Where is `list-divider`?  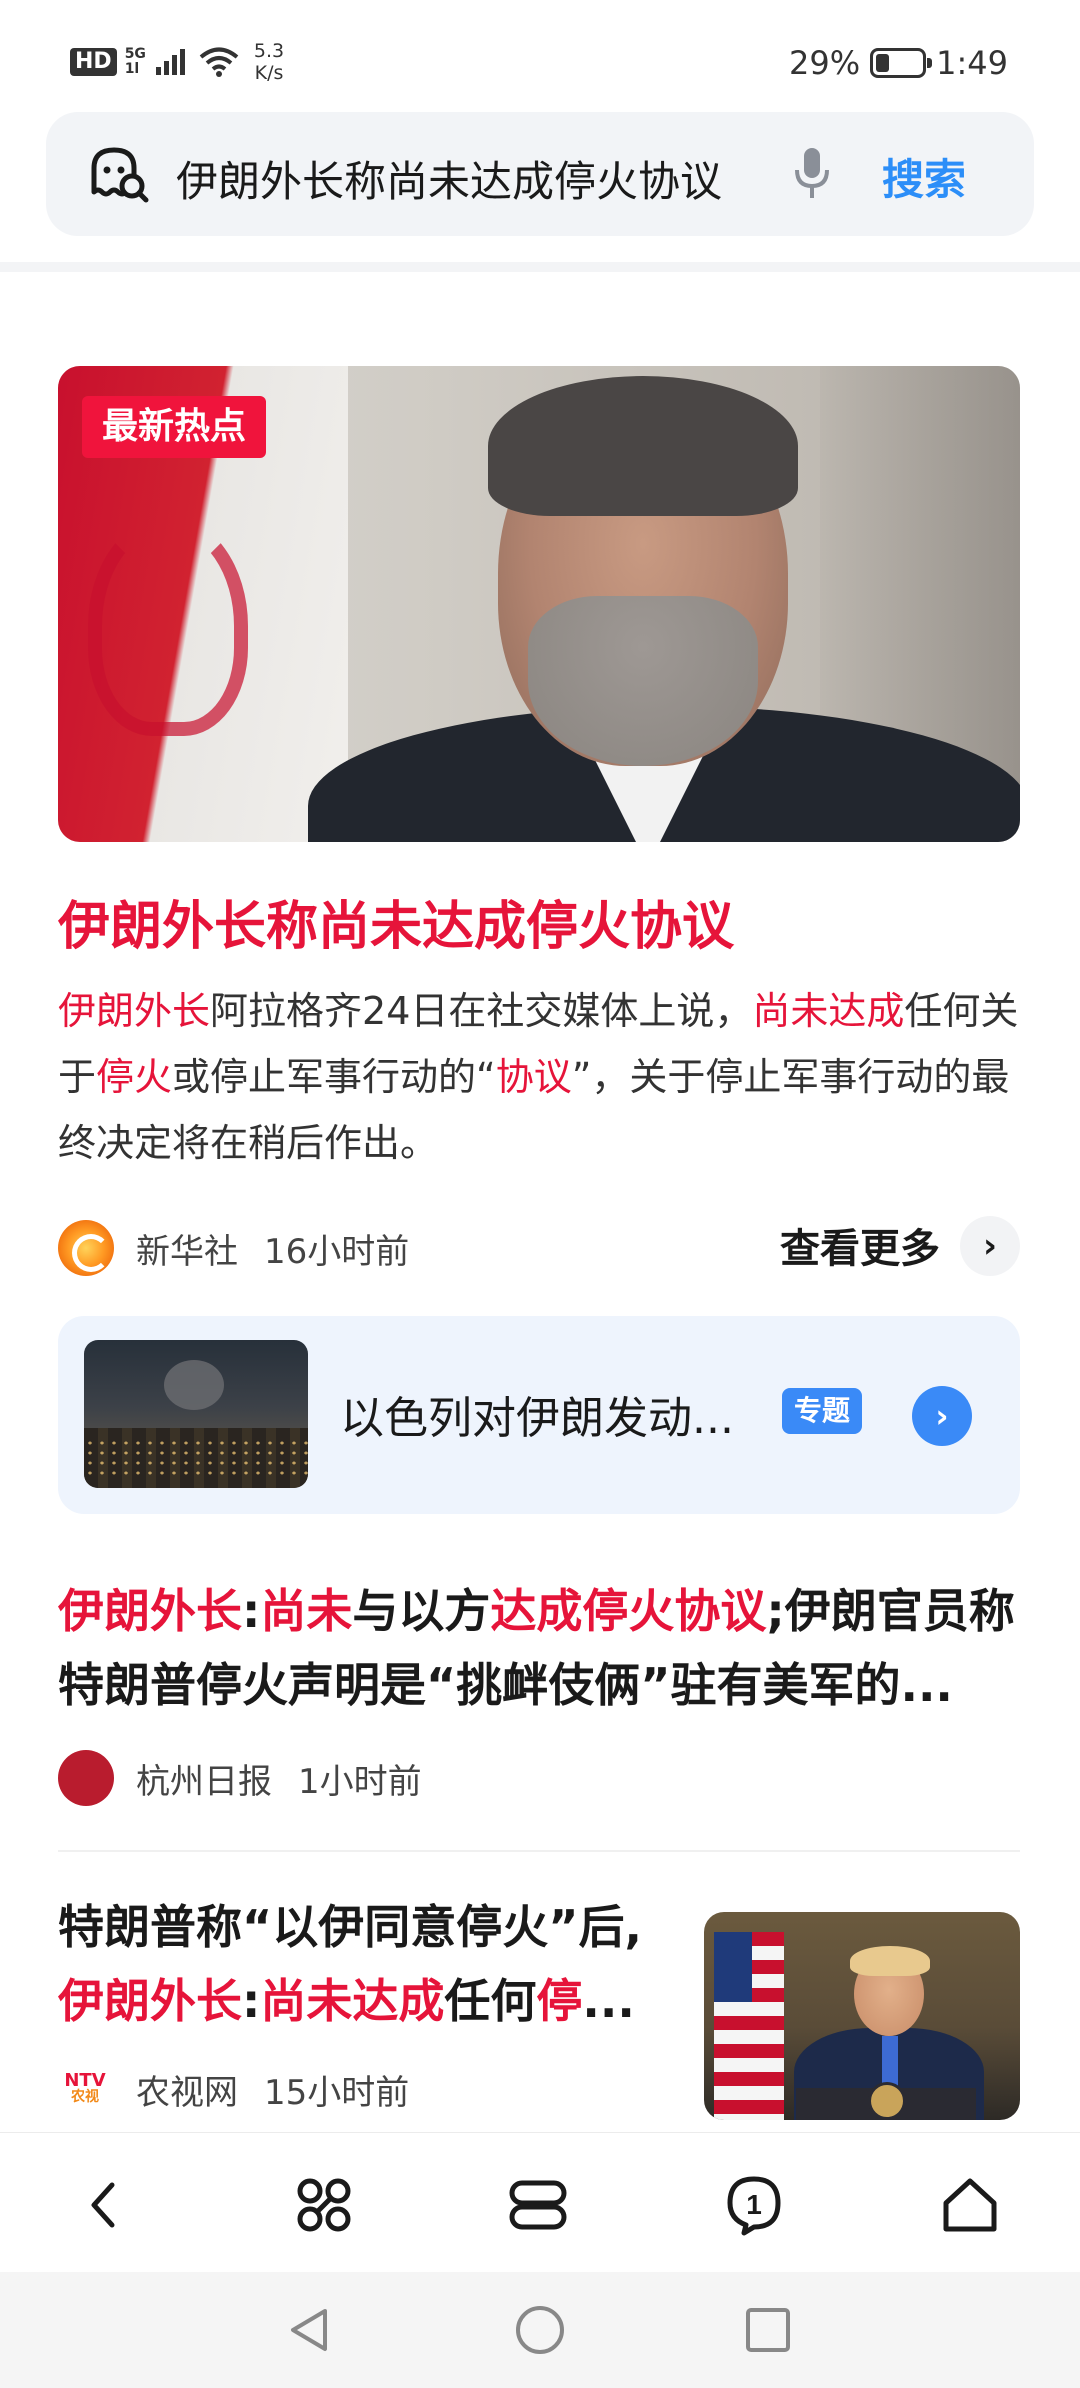
list-divider is located at coordinates (539, 1851).